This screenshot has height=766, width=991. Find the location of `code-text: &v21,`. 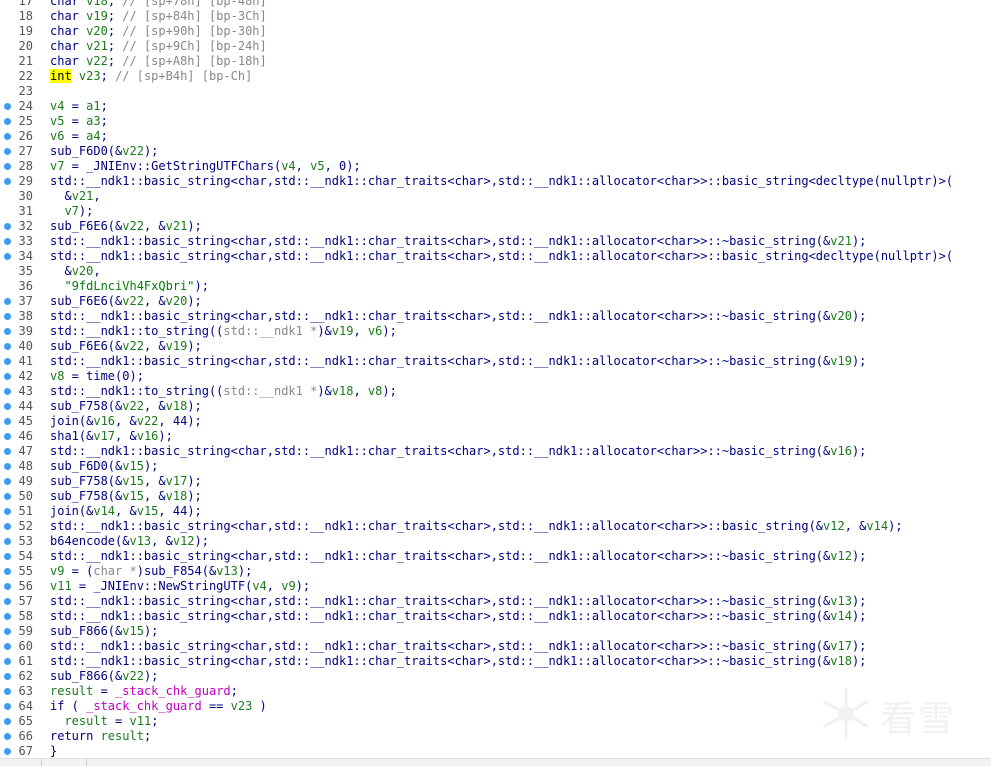

code-text: &v21, is located at coordinates (75, 196).